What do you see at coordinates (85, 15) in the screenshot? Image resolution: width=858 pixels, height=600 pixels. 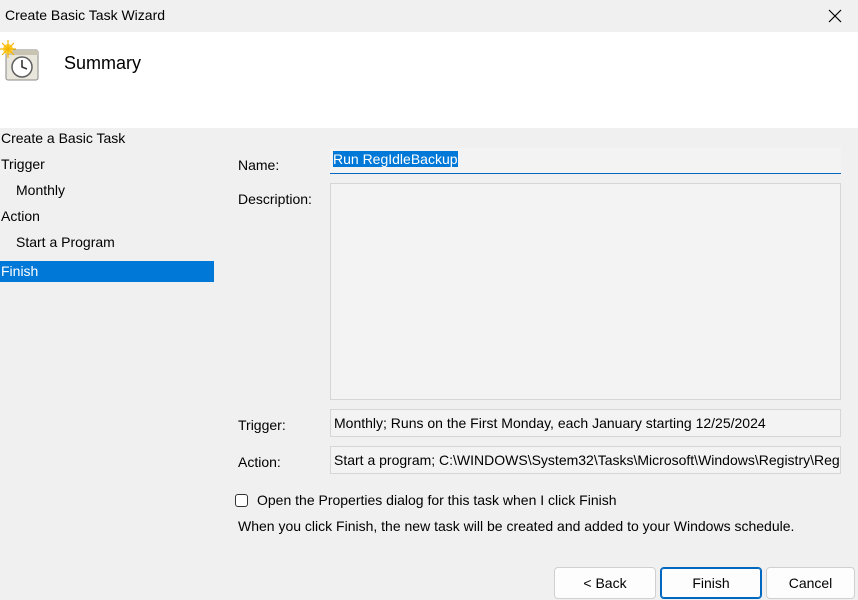 I see `window-title: Create Basic Task Wizard` at bounding box center [85, 15].